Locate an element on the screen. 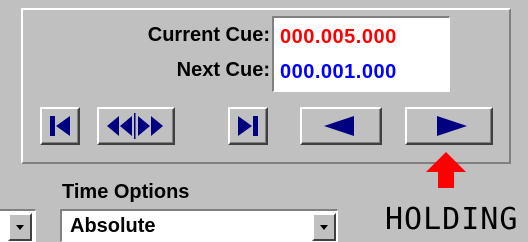 The image size is (528, 242). left-dropdown is located at coordinates (18, 225).